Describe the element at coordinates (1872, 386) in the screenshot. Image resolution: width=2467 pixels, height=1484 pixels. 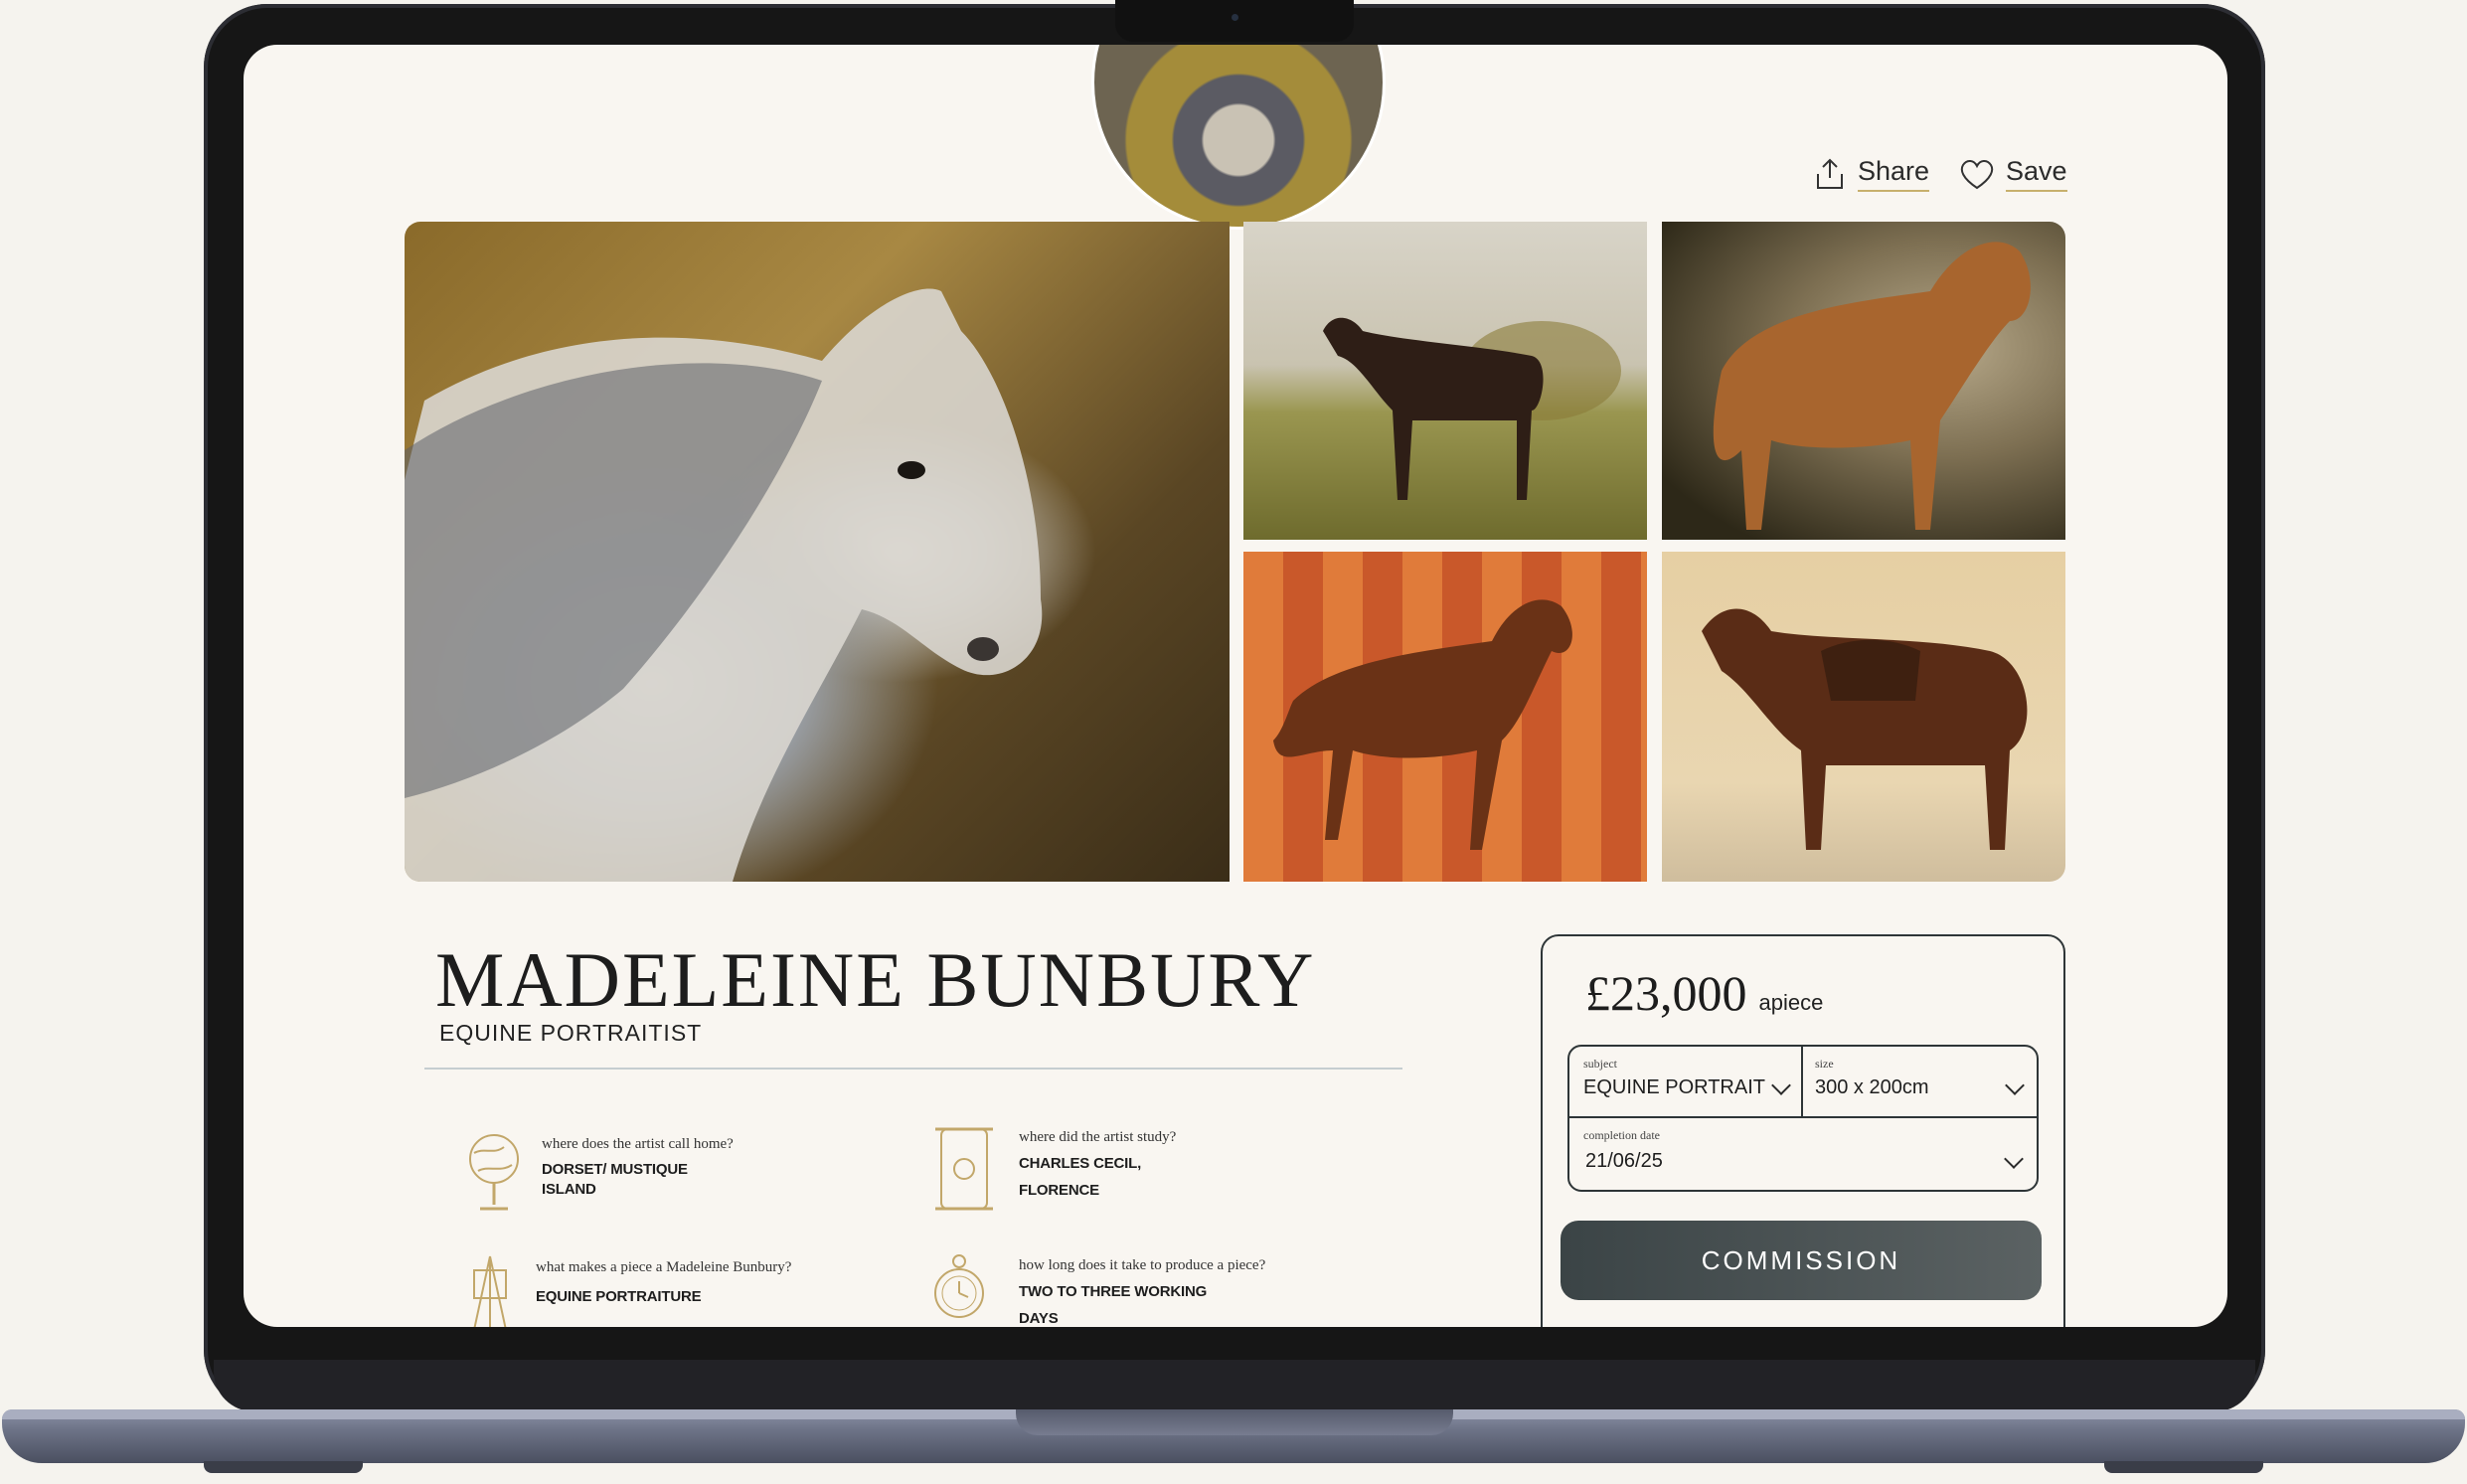
I see `chestnut-horse-standing` at that location.